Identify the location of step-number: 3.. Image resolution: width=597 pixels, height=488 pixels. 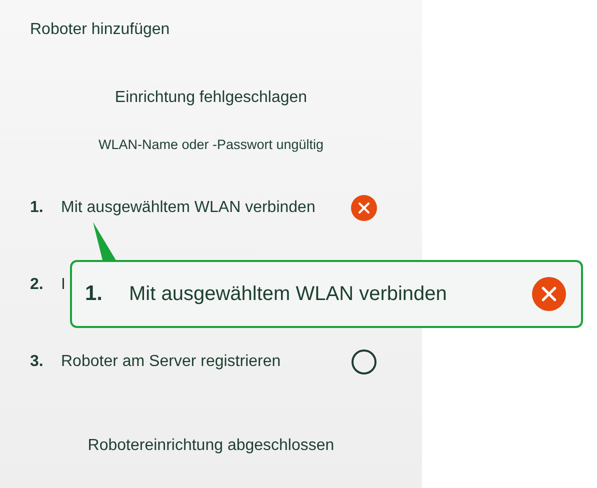
(37, 362).